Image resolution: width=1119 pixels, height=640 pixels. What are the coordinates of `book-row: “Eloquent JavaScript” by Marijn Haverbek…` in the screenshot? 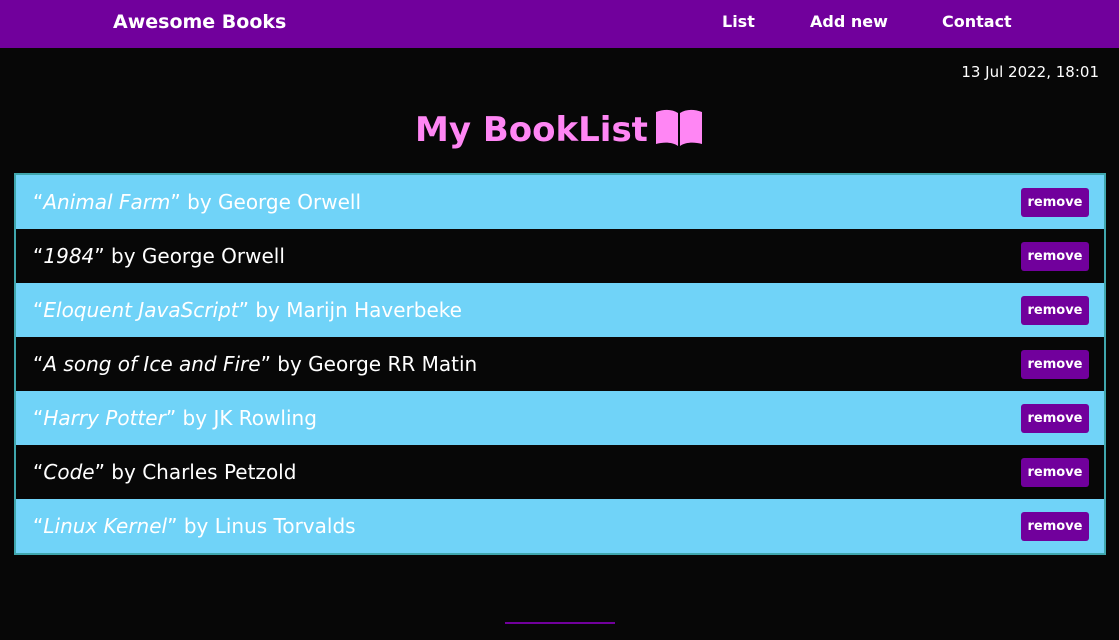 It's located at (560, 310).